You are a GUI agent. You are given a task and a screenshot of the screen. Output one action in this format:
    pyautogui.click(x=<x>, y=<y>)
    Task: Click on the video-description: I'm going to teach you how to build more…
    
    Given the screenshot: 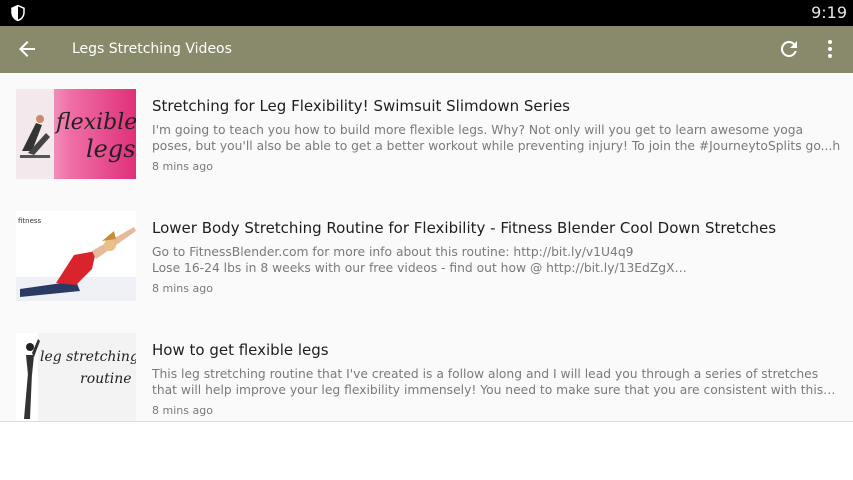 What is the action you would take?
    pyautogui.click(x=497, y=138)
    